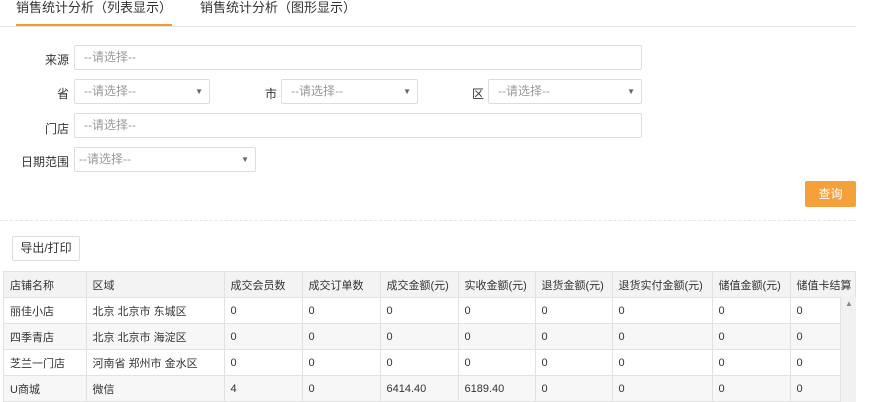  What do you see at coordinates (110, 125) in the screenshot?
I see `store-placeholder: --请选择--` at bounding box center [110, 125].